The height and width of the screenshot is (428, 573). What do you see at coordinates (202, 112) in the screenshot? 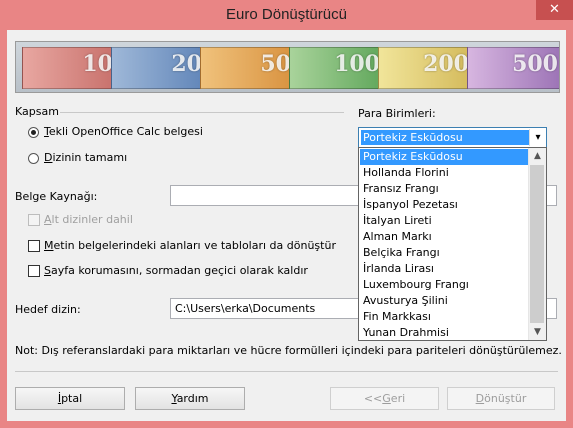
I see `scope-group-separator` at bounding box center [202, 112].